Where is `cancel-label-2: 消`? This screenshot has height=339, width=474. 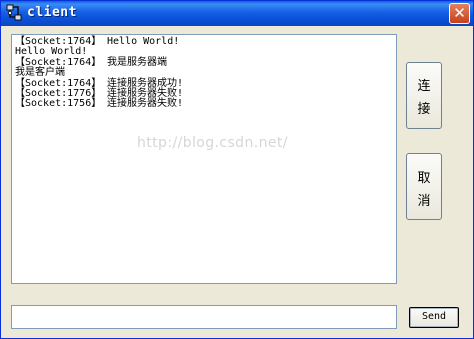
cancel-label-2: 消 is located at coordinates (424, 201).